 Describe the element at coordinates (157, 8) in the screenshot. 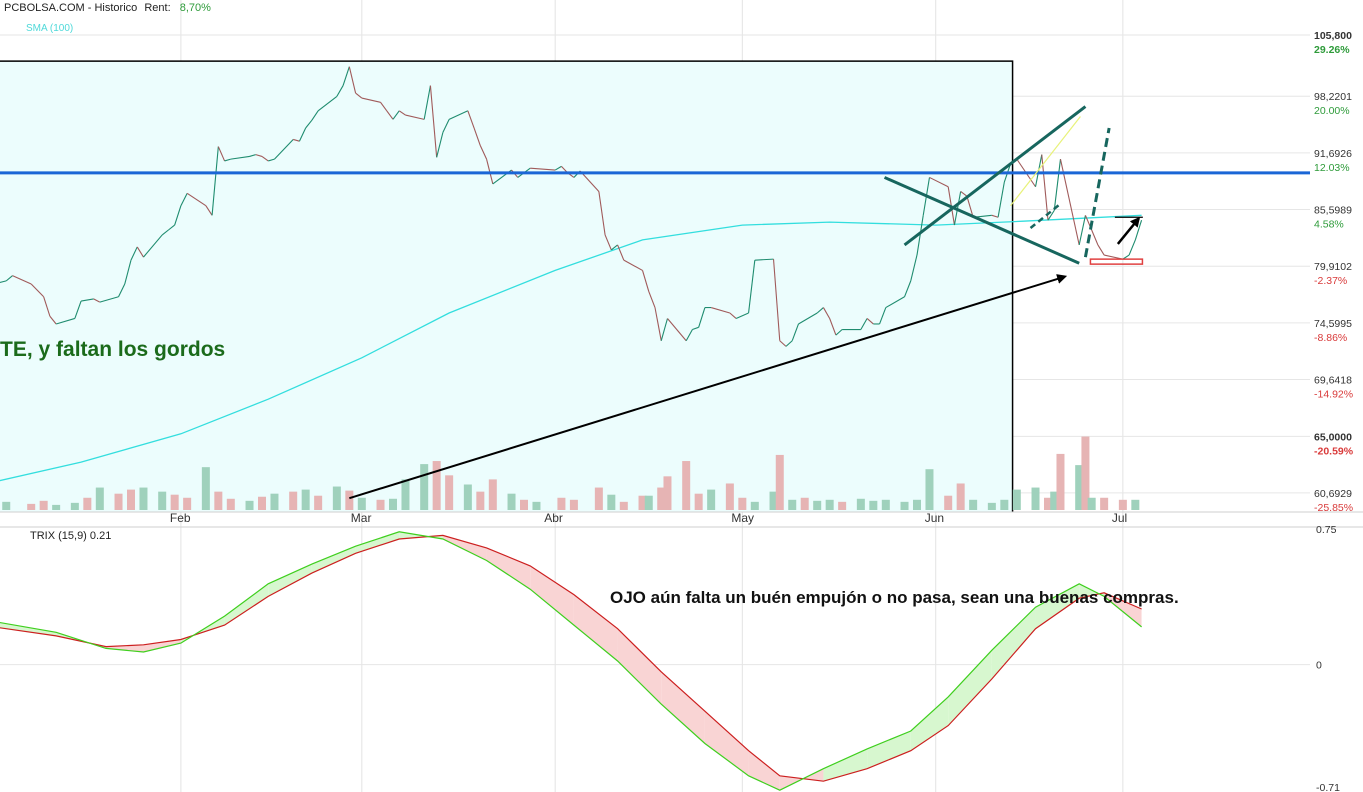

I see `rent-label: Rent:` at that location.